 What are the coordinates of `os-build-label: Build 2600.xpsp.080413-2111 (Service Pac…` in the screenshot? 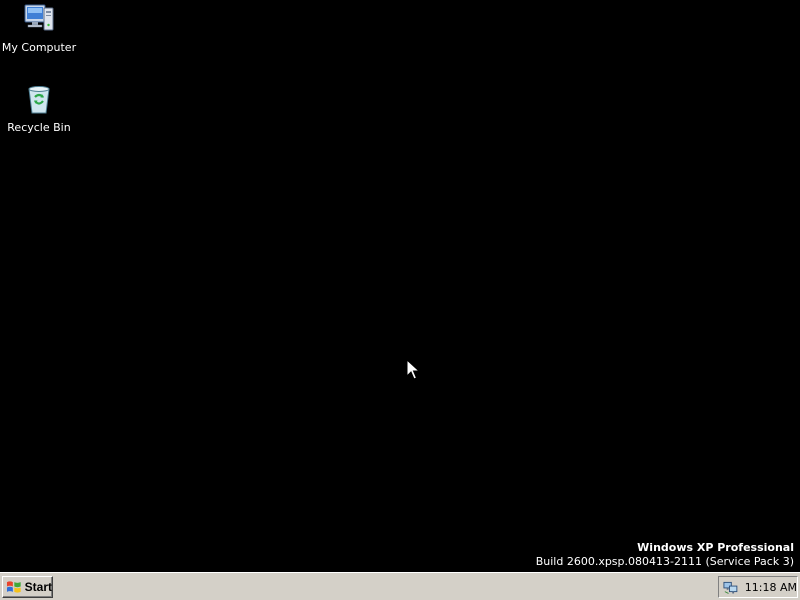 It's located at (664, 561).